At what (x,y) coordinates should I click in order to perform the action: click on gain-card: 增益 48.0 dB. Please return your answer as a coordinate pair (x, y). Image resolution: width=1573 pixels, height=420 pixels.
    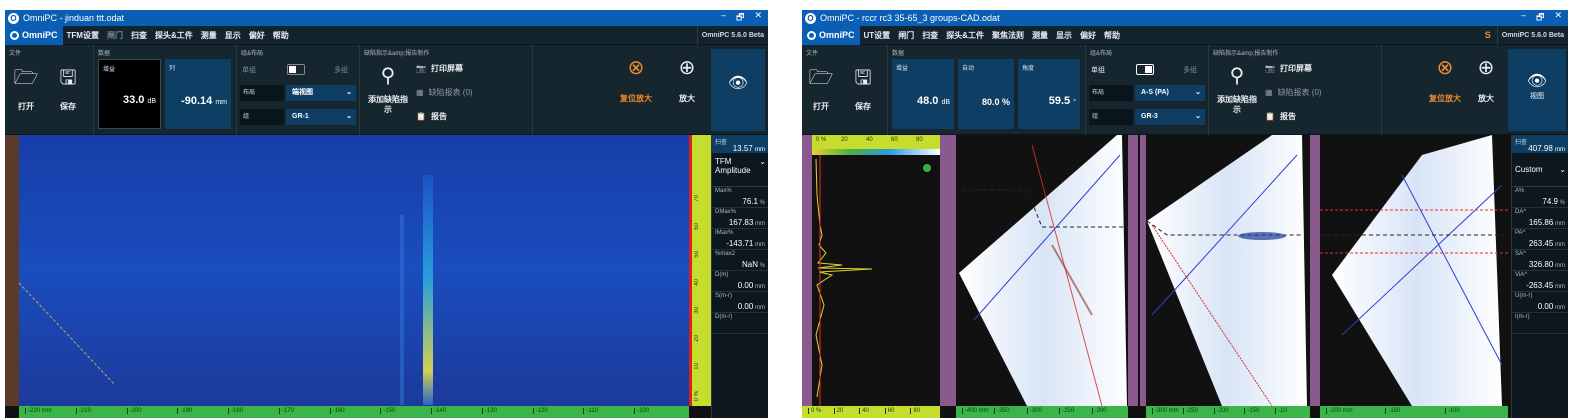
    Looking at the image, I should click on (923, 94).